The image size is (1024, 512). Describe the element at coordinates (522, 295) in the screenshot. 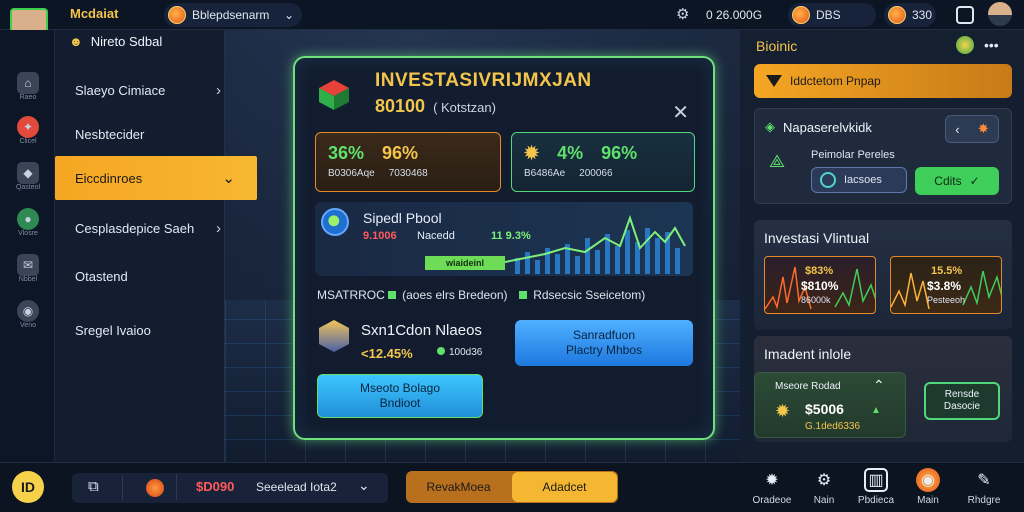

I see `check-icon` at that location.